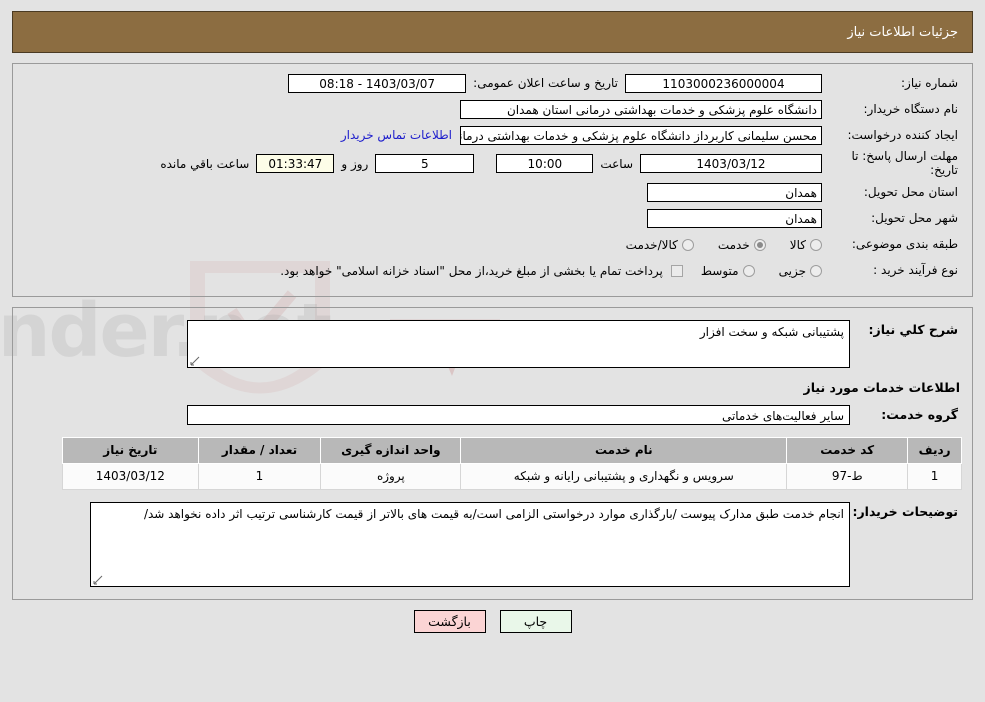  I want to click on need-number-value: 1103000236000004, so click(723, 83).